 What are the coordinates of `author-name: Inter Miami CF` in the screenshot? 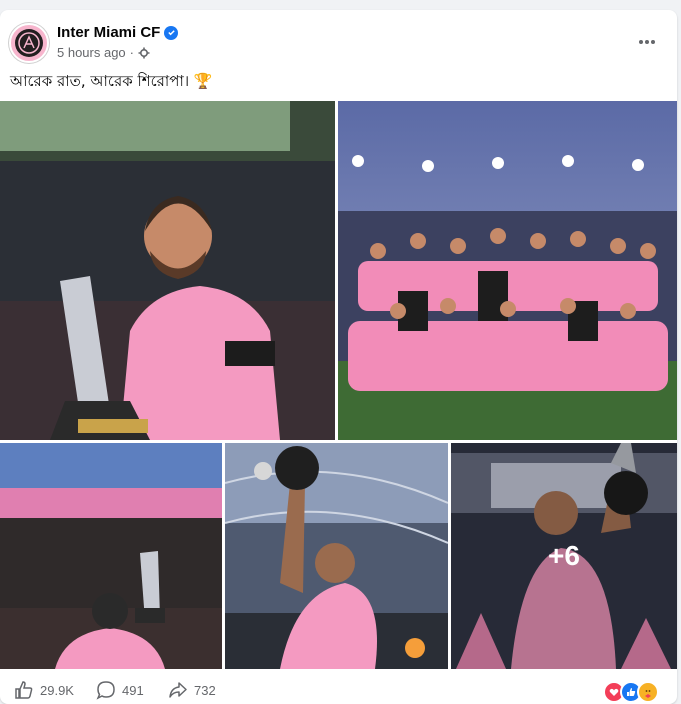 It's located at (118, 32).